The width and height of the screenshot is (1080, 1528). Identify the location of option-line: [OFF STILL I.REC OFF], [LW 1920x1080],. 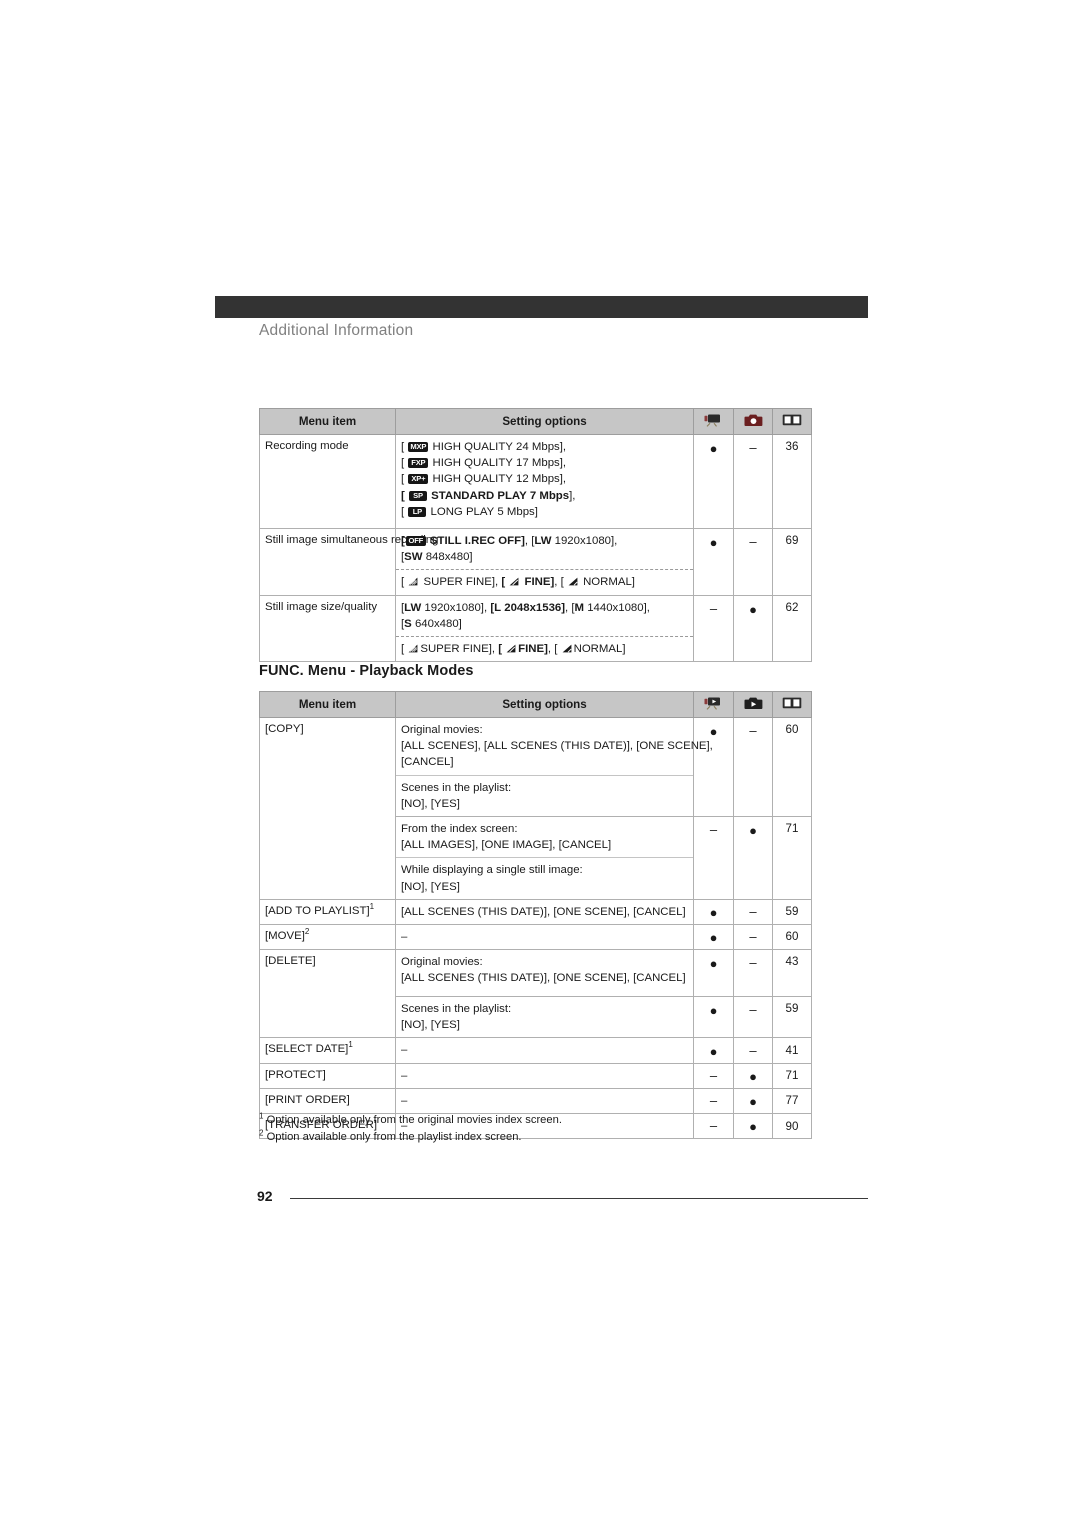
(509, 541).